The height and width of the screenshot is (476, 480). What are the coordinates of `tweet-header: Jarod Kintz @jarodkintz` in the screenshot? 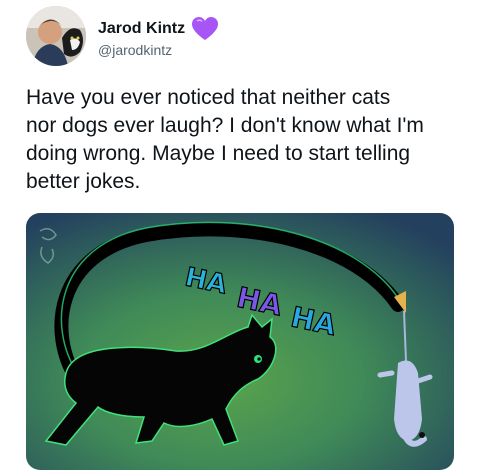 It's located at (246, 37).